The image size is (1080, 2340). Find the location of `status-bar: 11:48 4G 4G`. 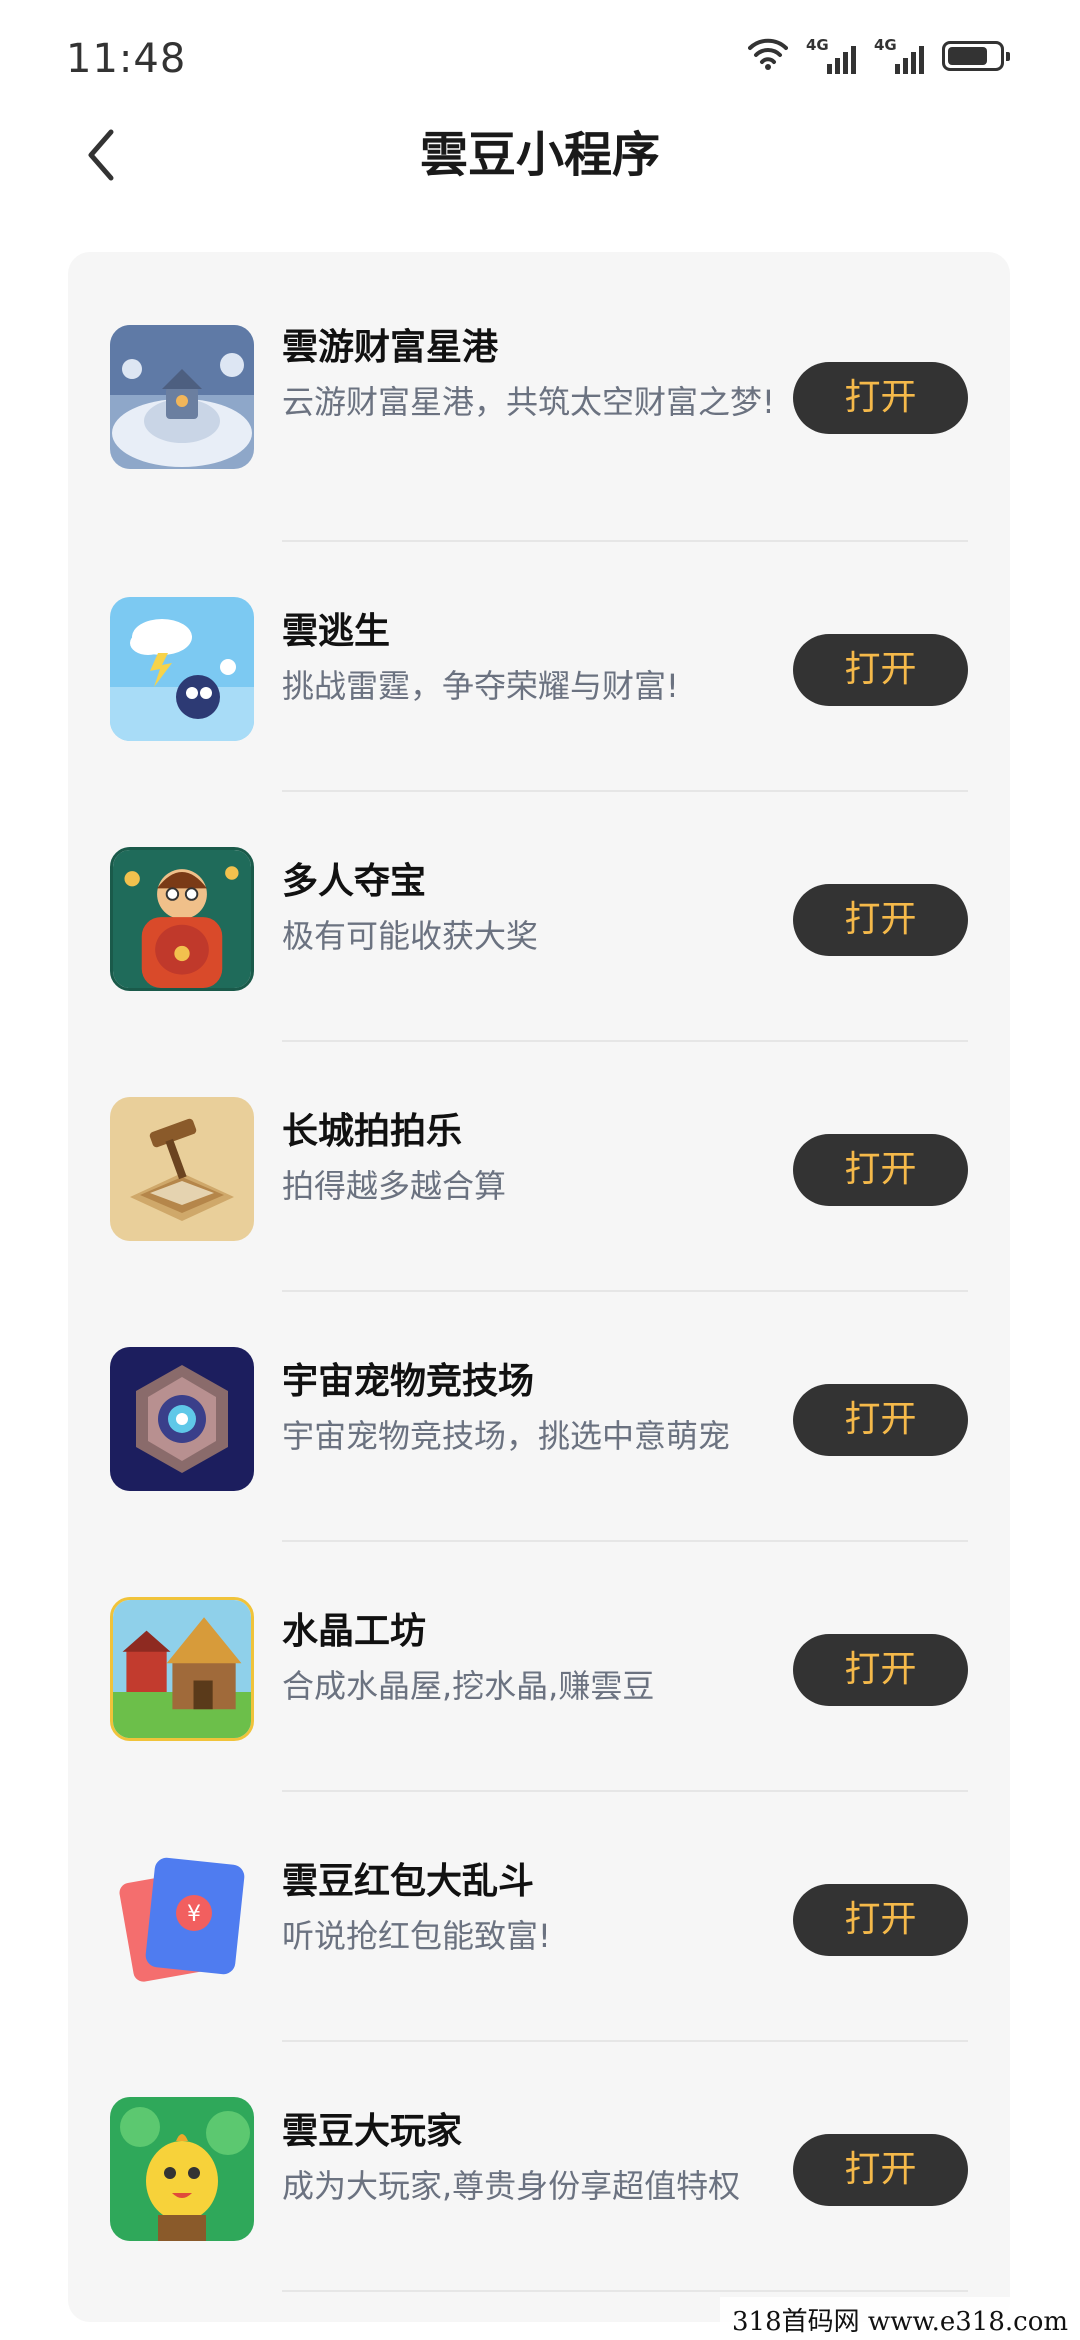

status-bar: 11:48 4G 4G is located at coordinates (540, 60).